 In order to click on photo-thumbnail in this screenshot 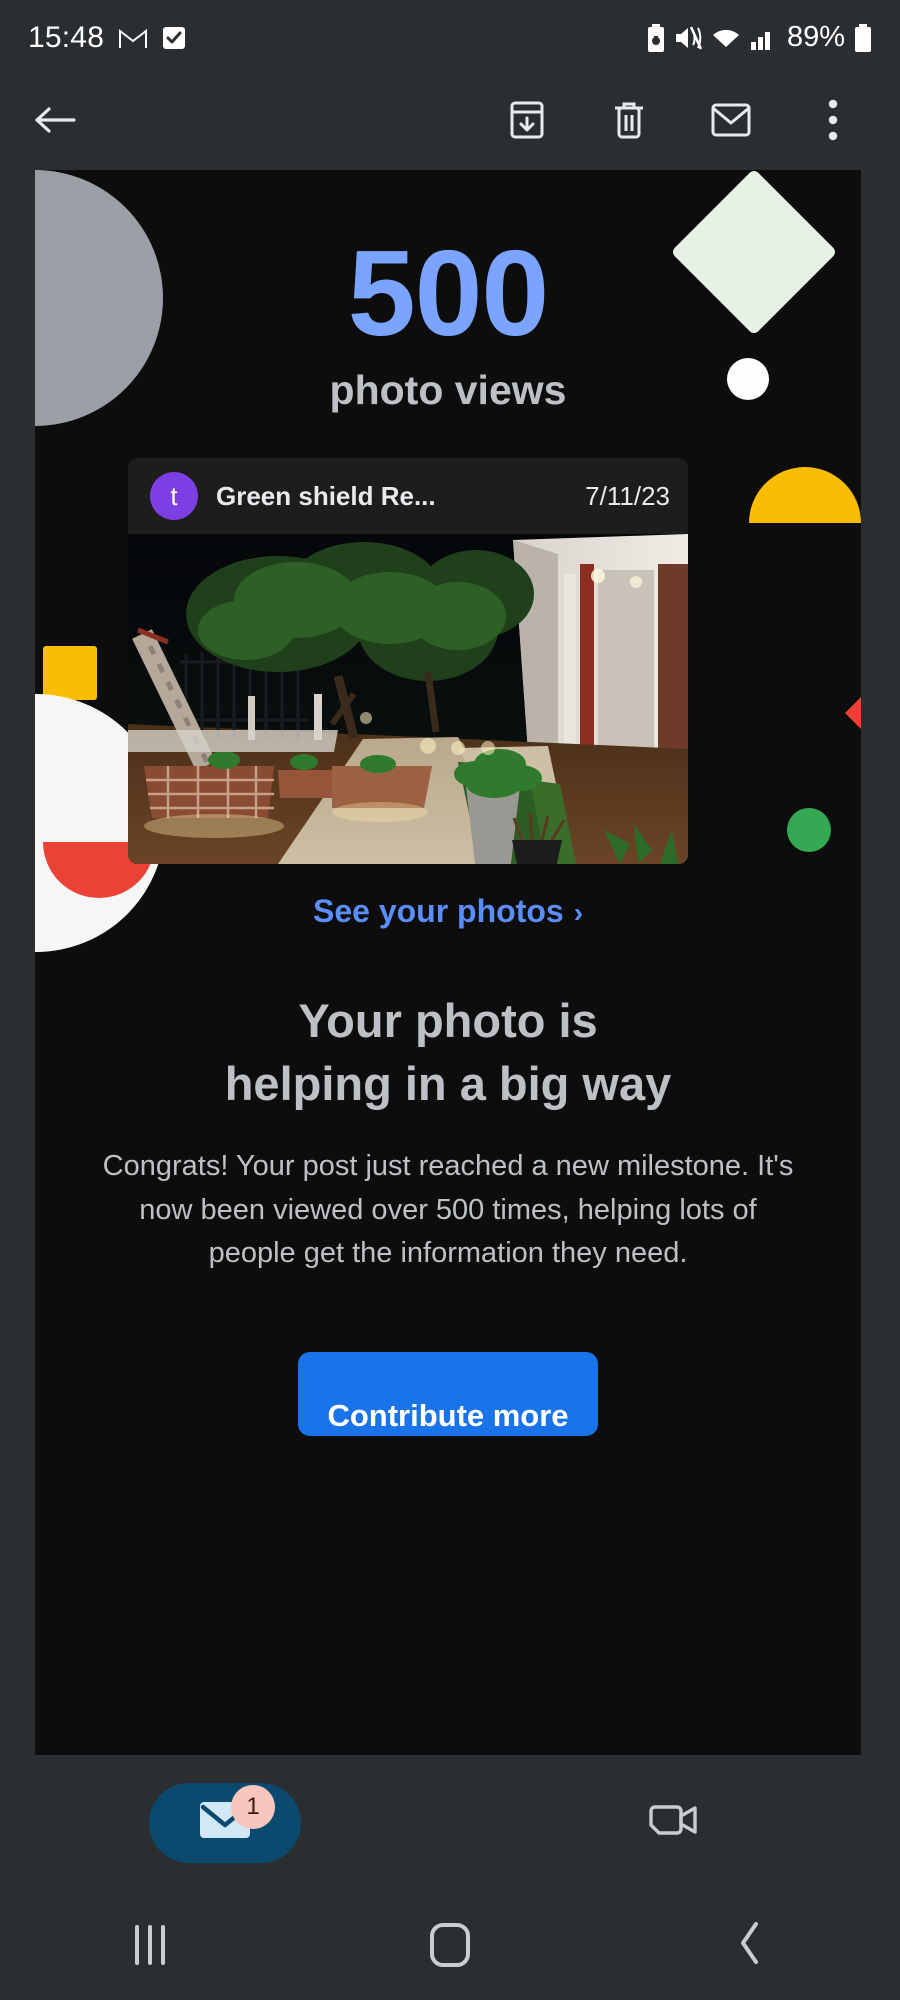, I will do `click(408, 699)`.